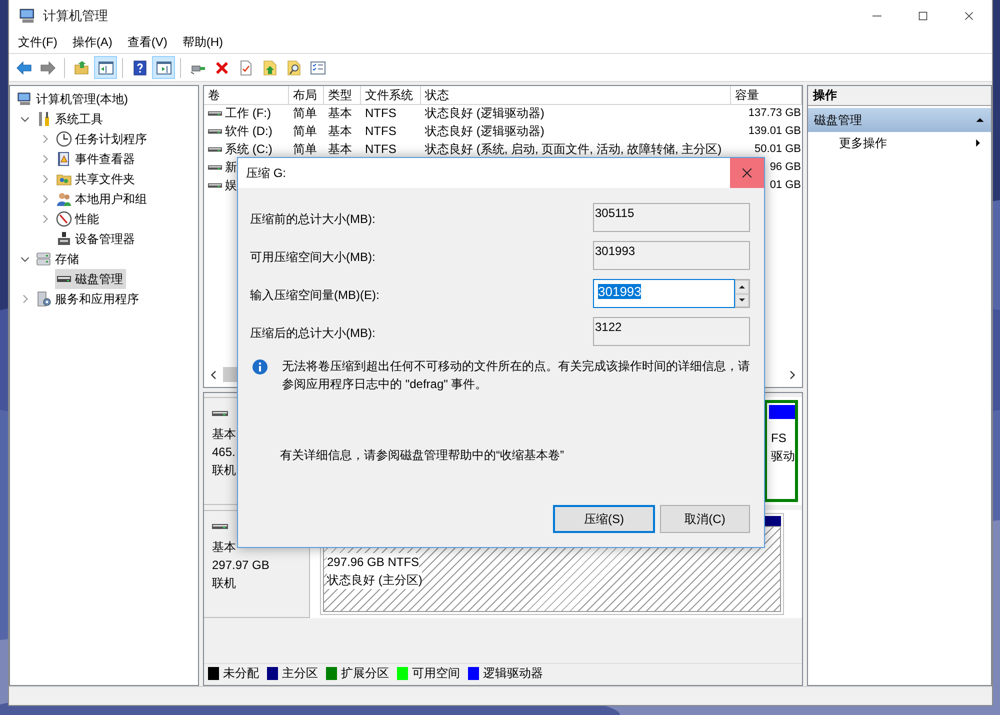 This screenshot has width=1000, height=715. I want to click on down-arrow-icon, so click(742, 300).